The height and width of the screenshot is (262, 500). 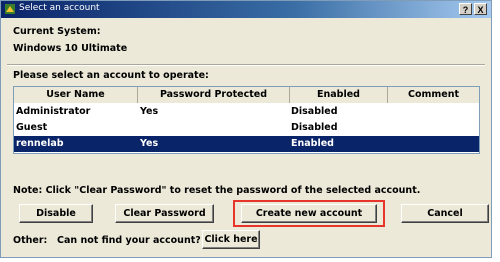 I want to click on column-header-password-protected: Password Protected, so click(x=214, y=95).